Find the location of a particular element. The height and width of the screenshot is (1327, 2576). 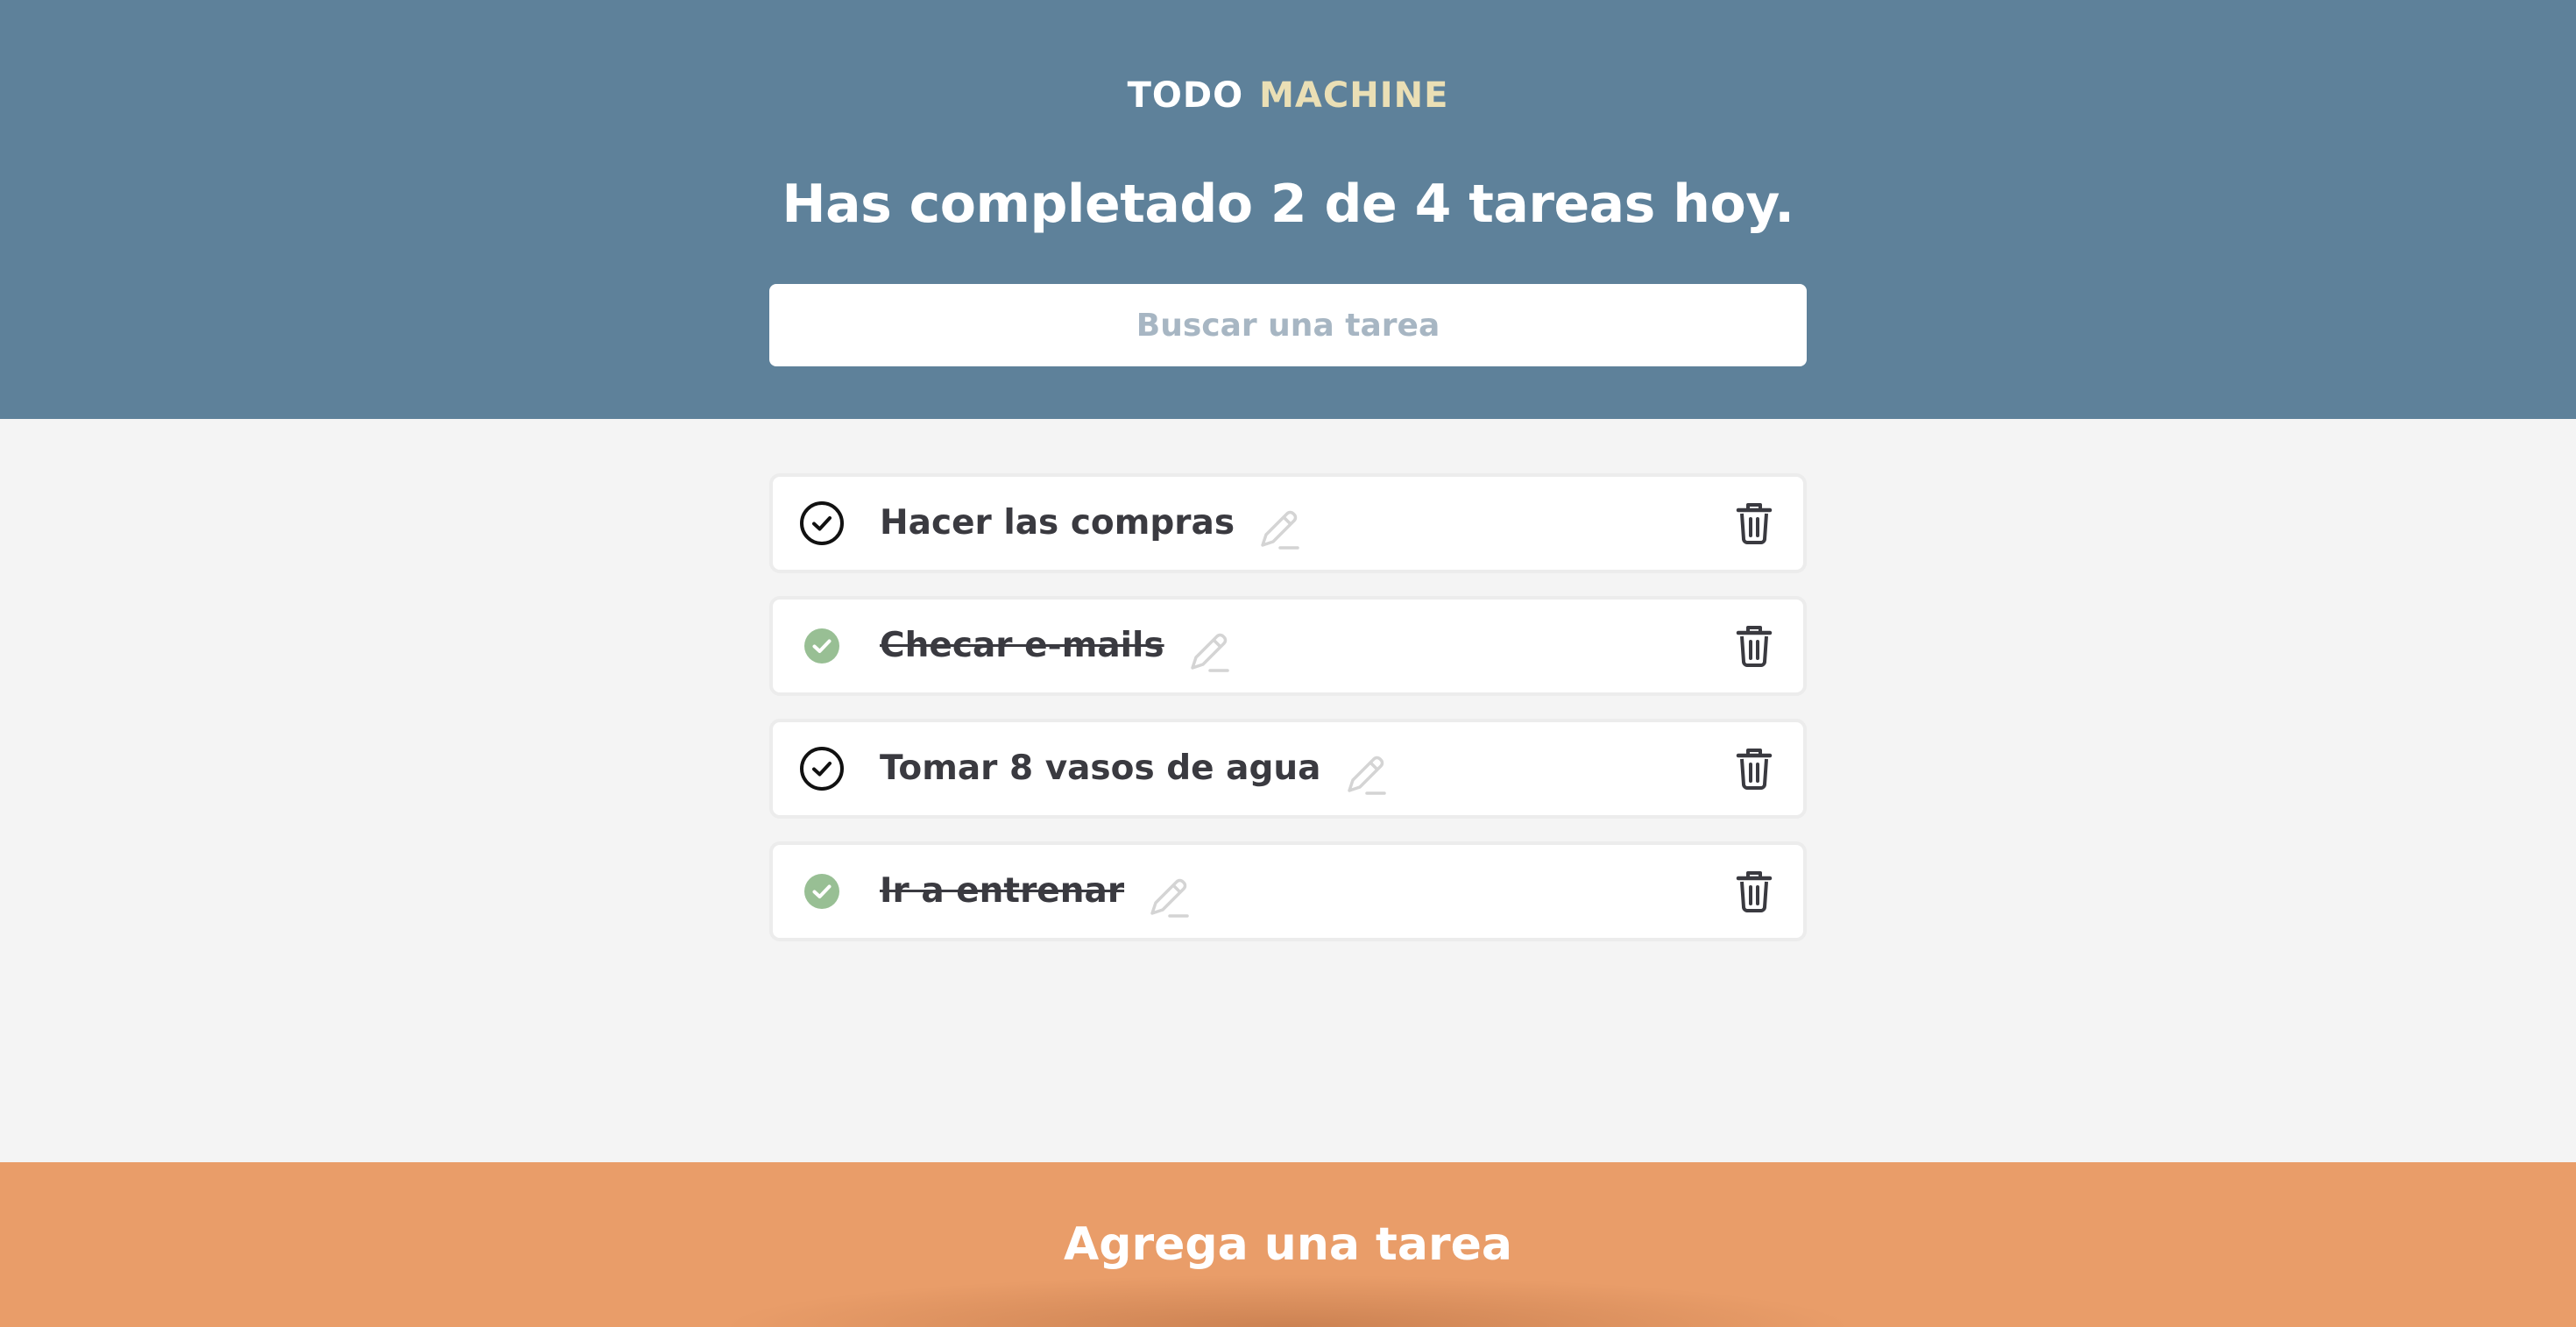

todo-item: Ir a entrenar is located at coordinates (1288, 891).